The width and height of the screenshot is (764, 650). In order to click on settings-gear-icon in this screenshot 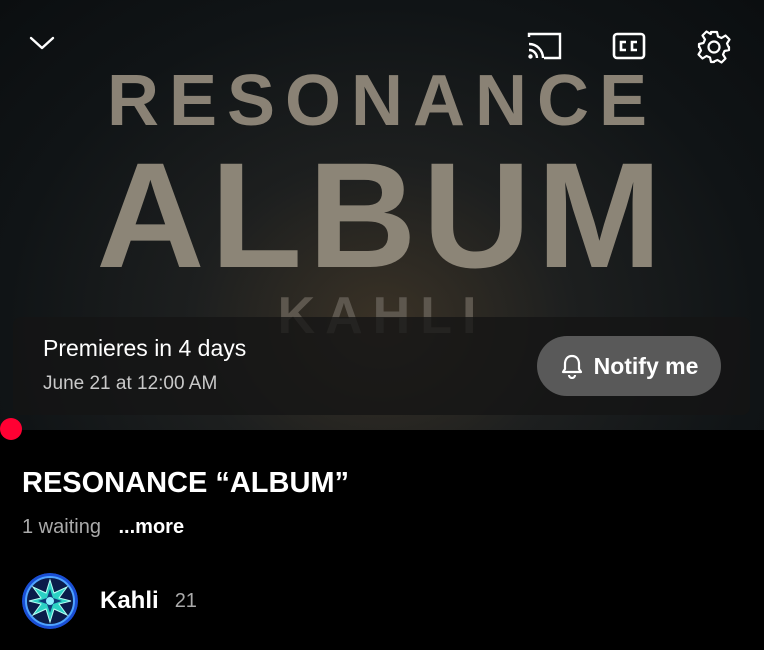, I will do `click(714, 47)`.